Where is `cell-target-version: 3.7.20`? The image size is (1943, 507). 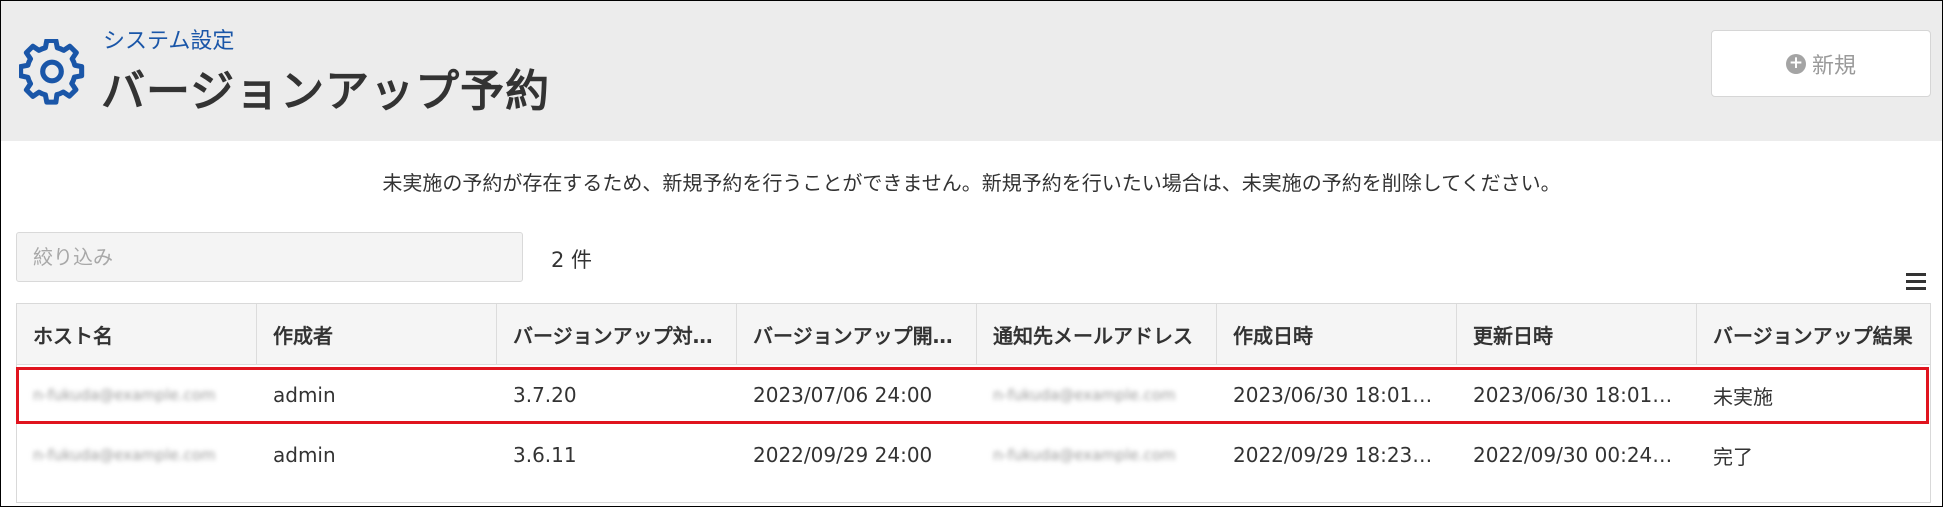
cell-target-version: 3.7.20 is located at coordinates (545, 395).